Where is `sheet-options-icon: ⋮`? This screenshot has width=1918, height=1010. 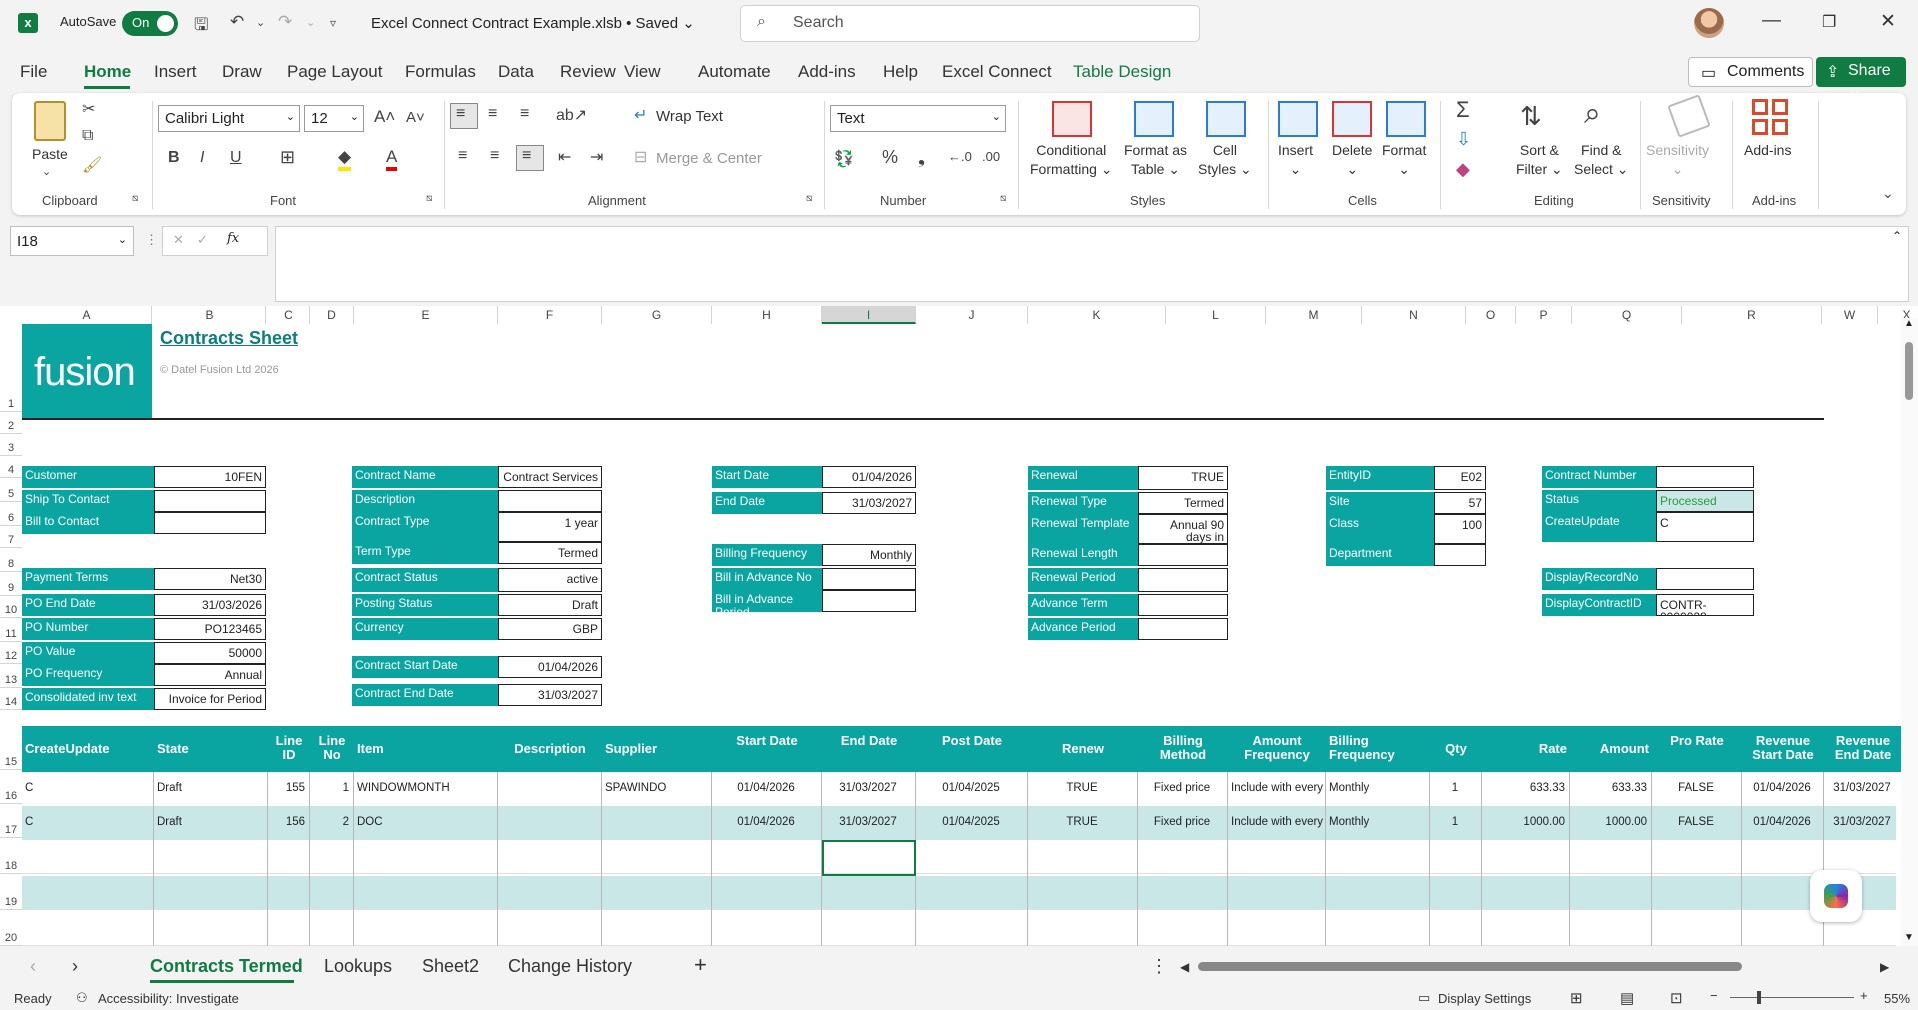 sheet-options-icon: ⋮ is located at coordinates (1159, 966).